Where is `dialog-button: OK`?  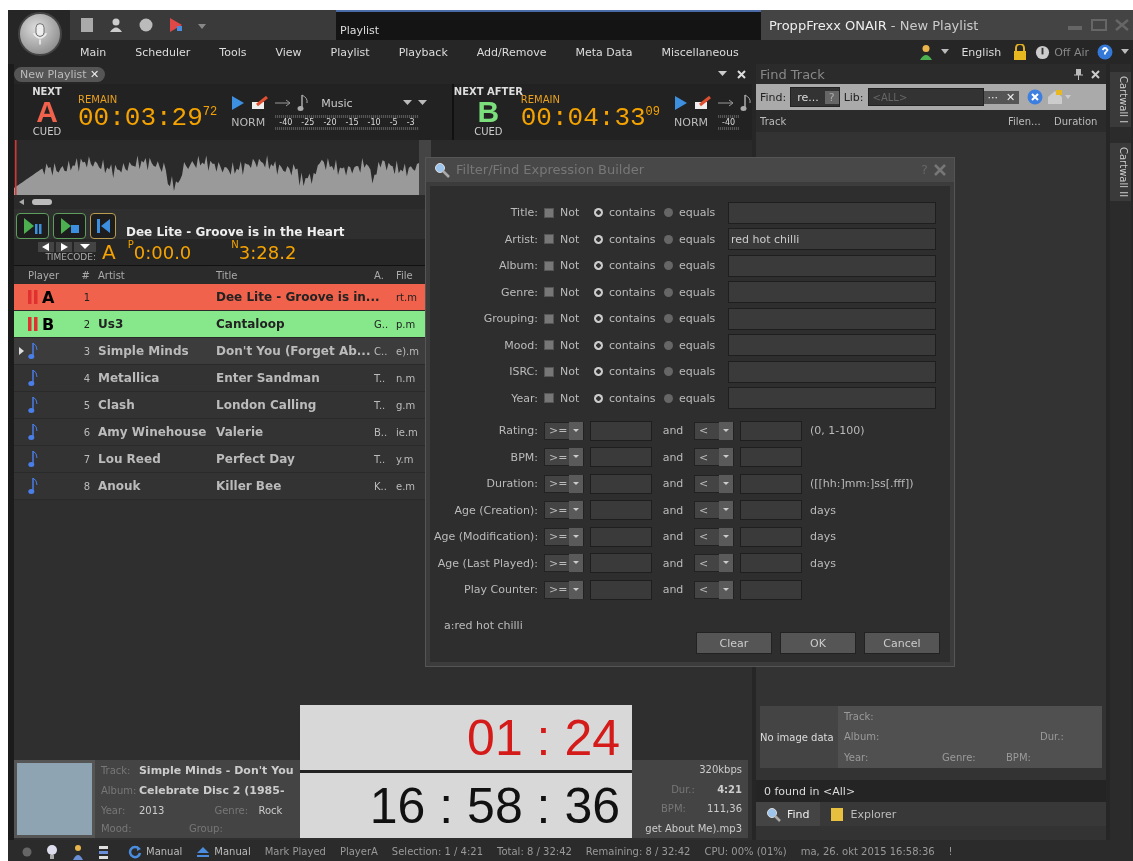
dialog-button: OK is located at coordinates (818, 643).